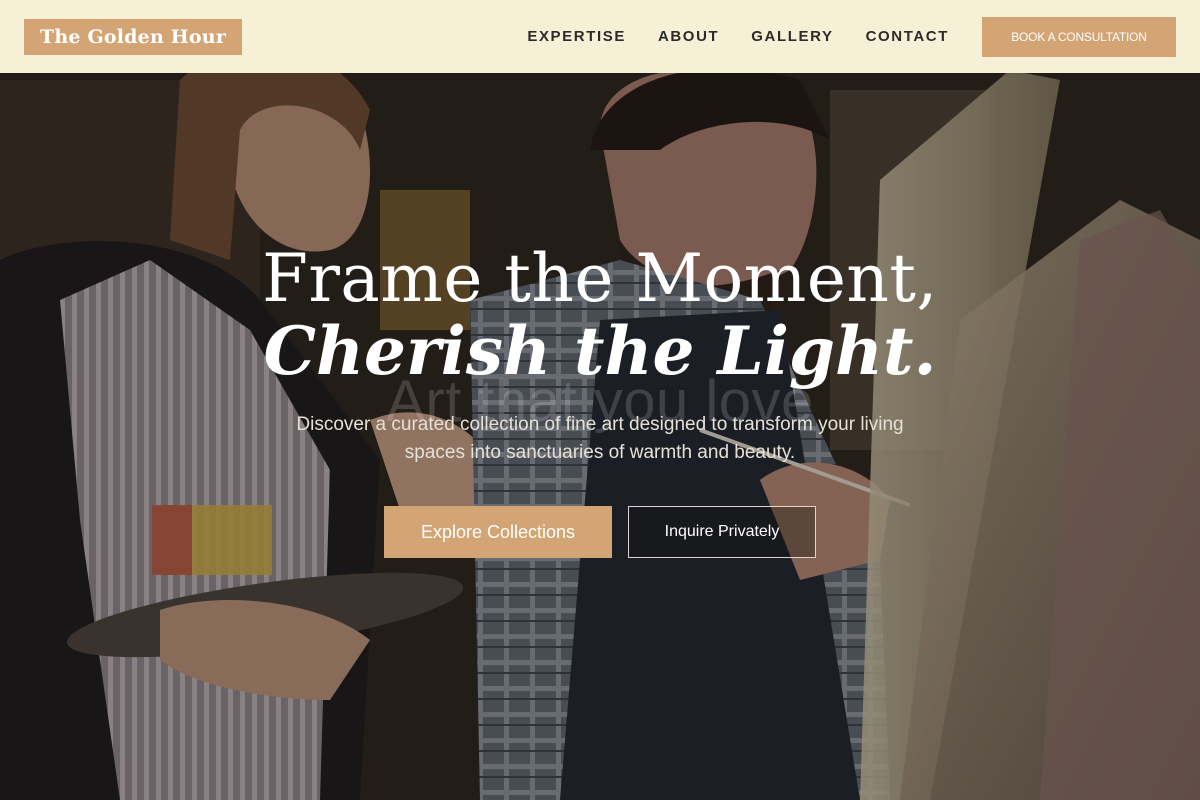  What do you see at coordinates (688, 36) in the screenshot?
I see `nav-link-about: ABOUT` at bounding box center [688, 36].